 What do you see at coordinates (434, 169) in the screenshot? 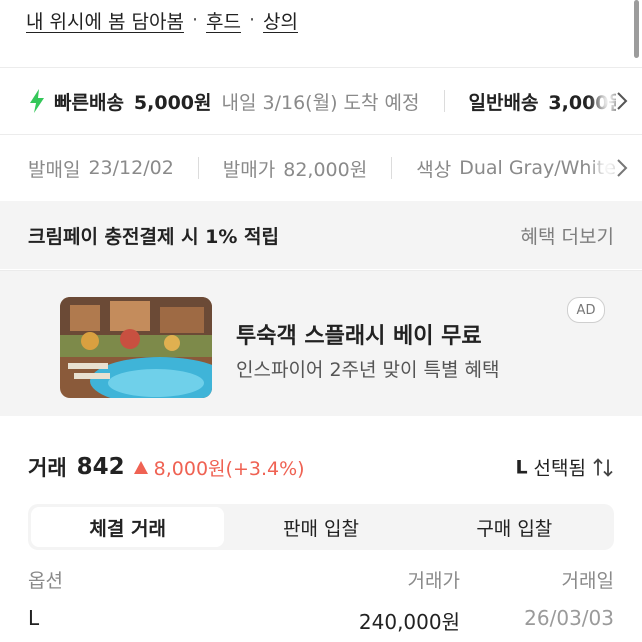
I see `color-label: 색상` at bounding box center [434, 169].